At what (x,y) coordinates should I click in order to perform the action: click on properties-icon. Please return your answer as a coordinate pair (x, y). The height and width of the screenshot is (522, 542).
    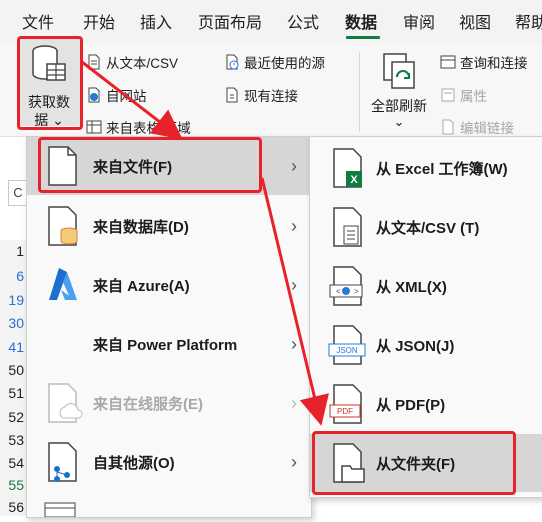
    Looking at the image, I should click on (448, 95).